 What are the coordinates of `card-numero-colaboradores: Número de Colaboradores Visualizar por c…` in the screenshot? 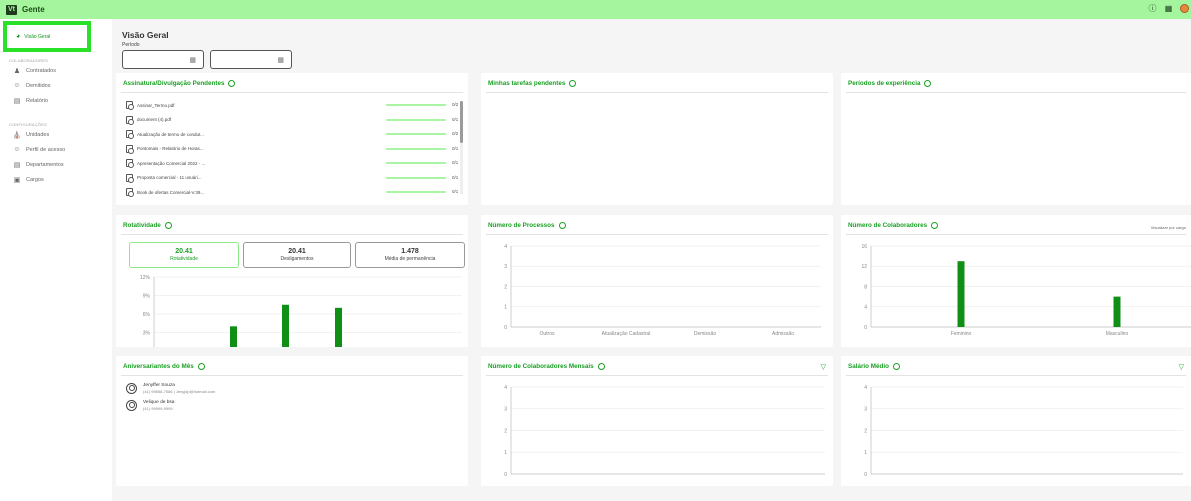 It's located at (1016, 281).